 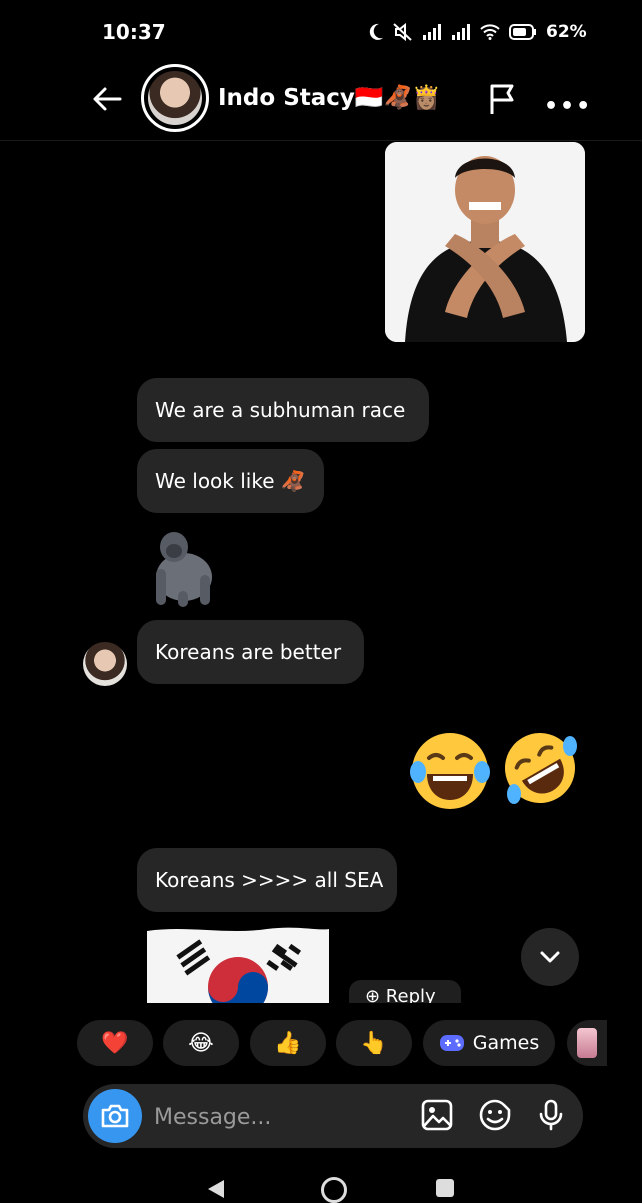 I want to click on quick-reaction-thumbs-up: 👍, so click(x=288, y=1043).